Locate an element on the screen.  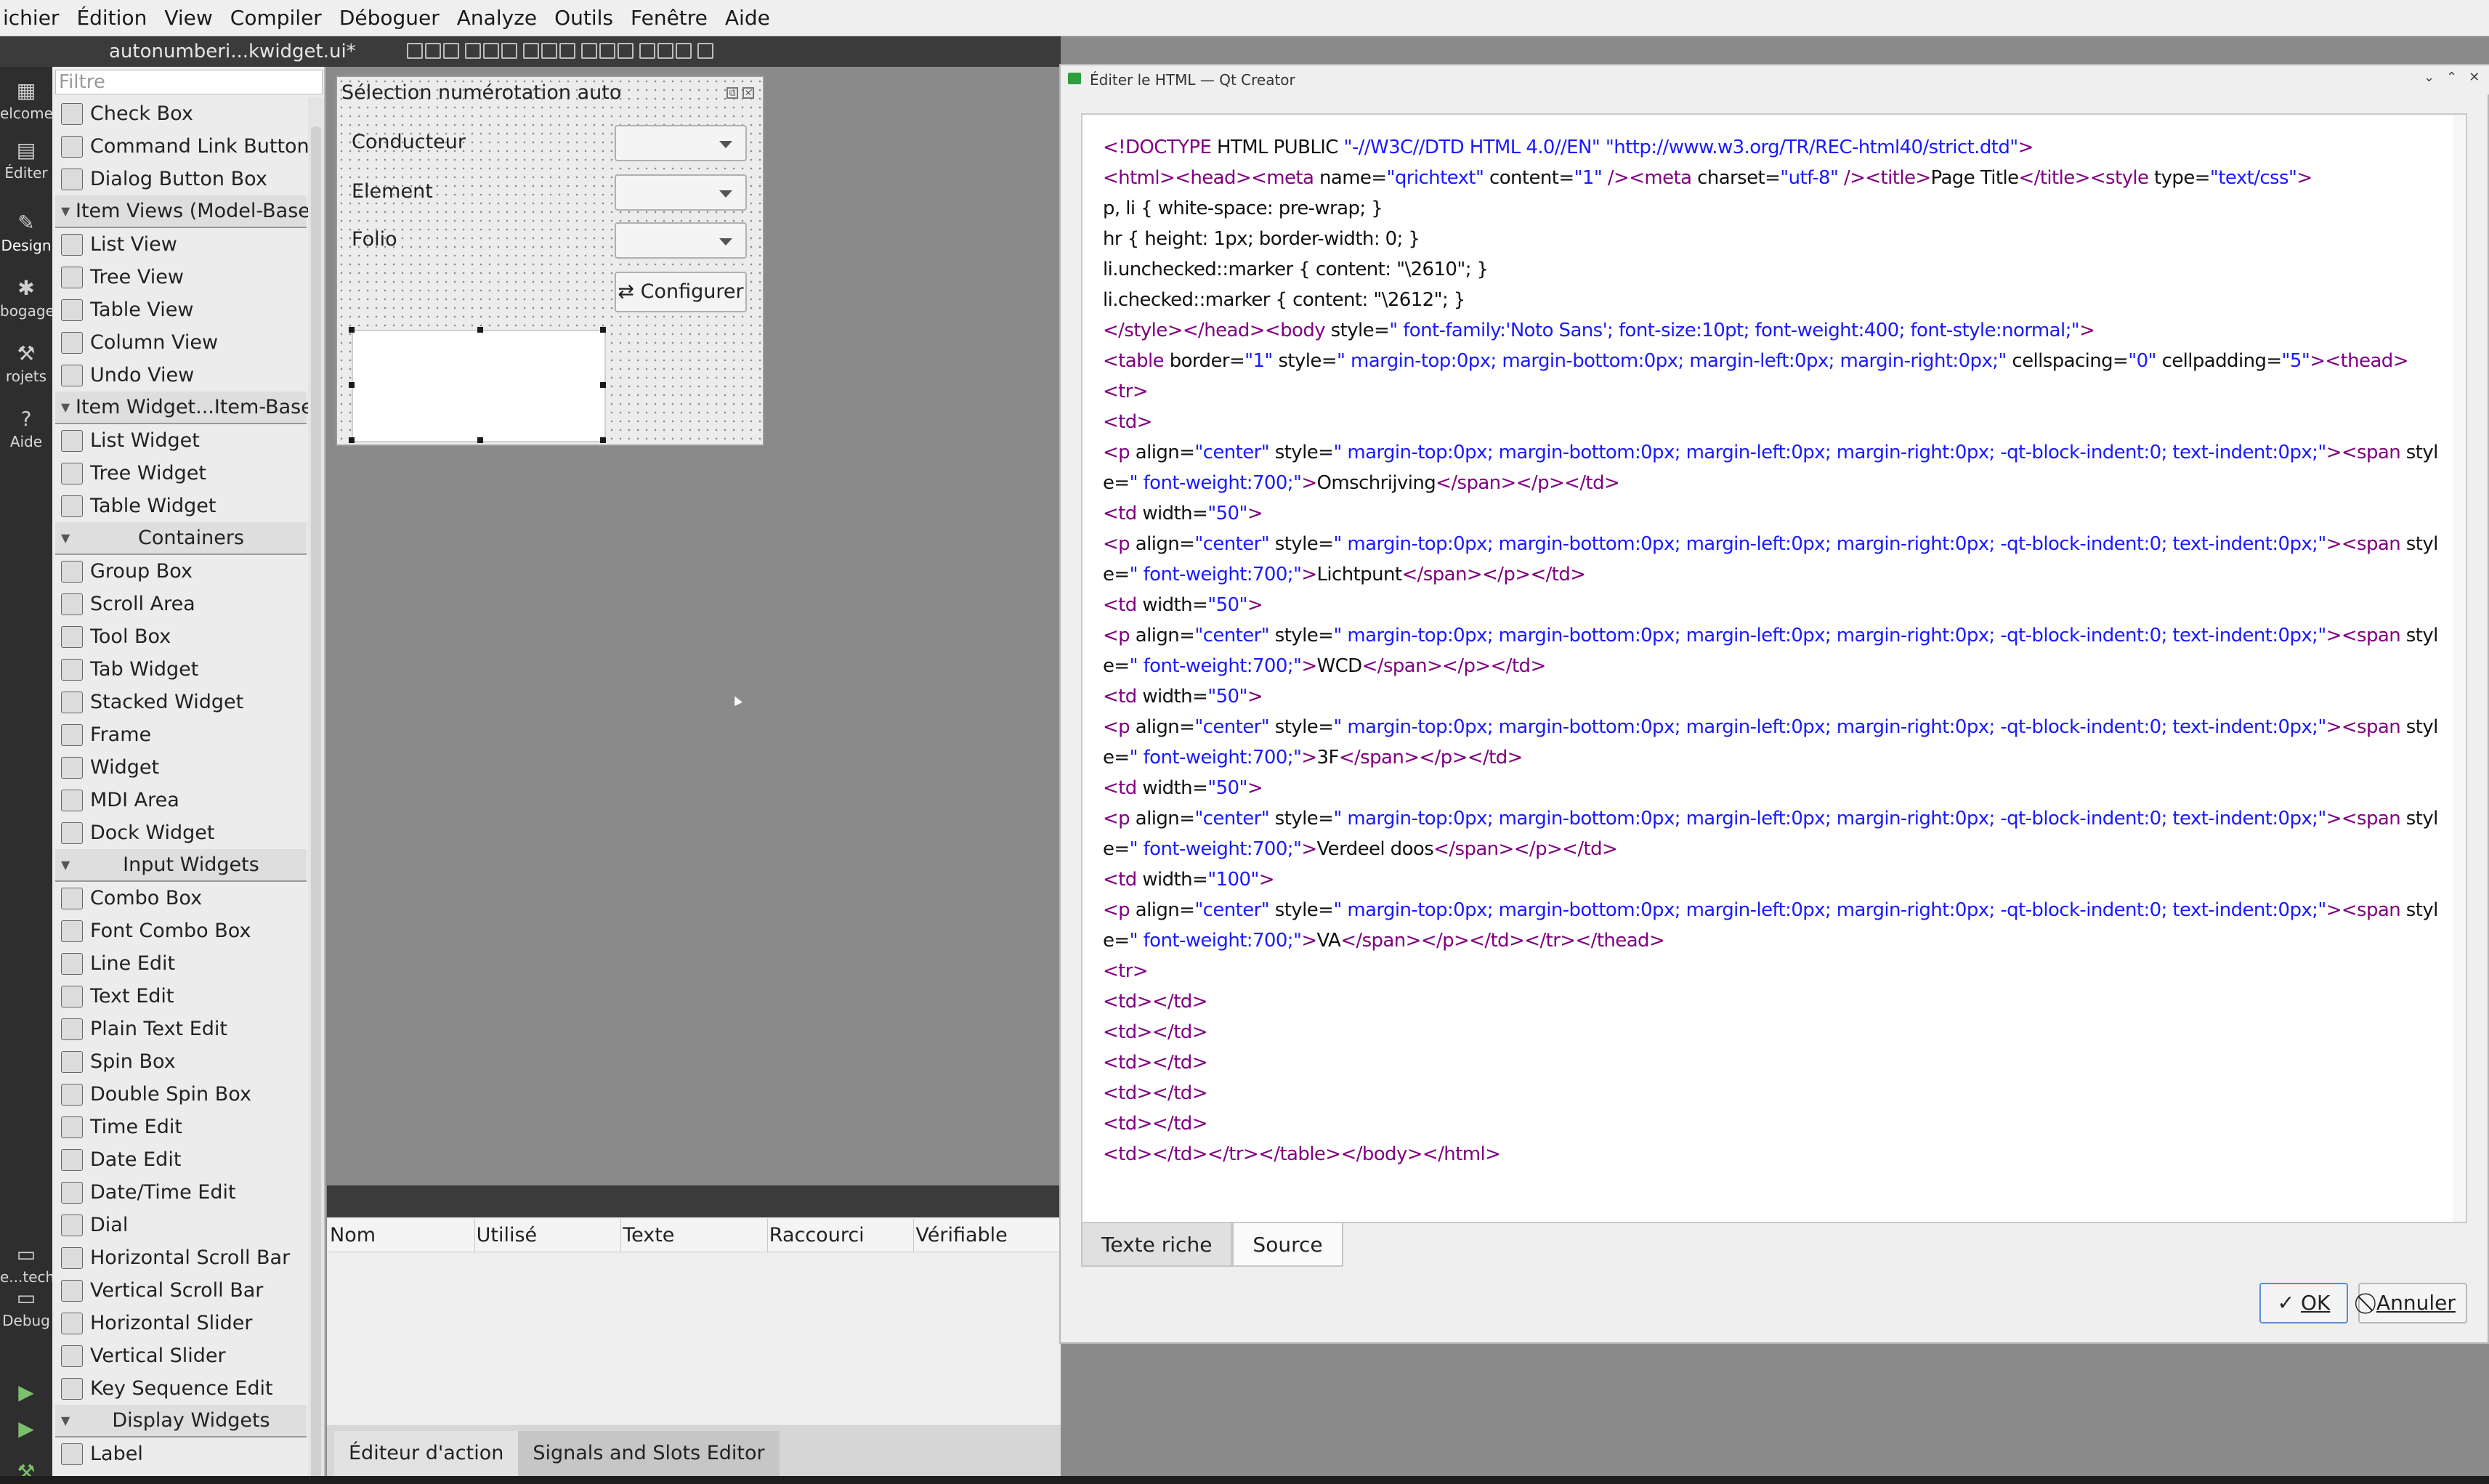
widget-item: Time Edit is located at coordinates (181, 1127).